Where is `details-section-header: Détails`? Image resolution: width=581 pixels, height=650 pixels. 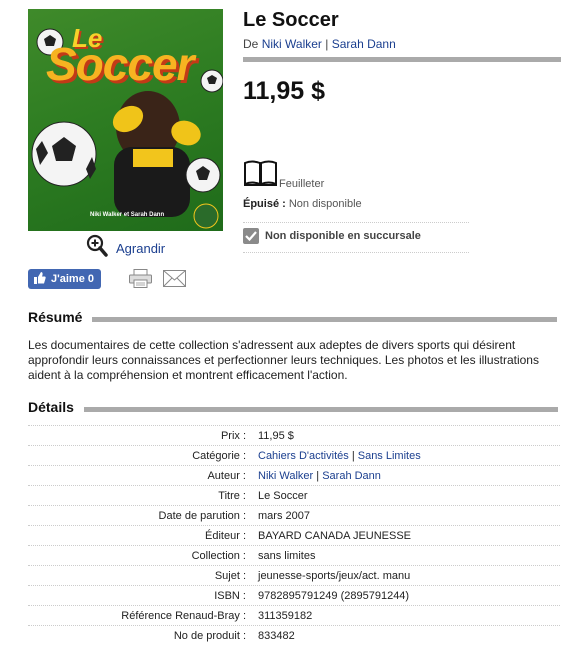 details-section-header: Détails is located at coordinates (293, 407).